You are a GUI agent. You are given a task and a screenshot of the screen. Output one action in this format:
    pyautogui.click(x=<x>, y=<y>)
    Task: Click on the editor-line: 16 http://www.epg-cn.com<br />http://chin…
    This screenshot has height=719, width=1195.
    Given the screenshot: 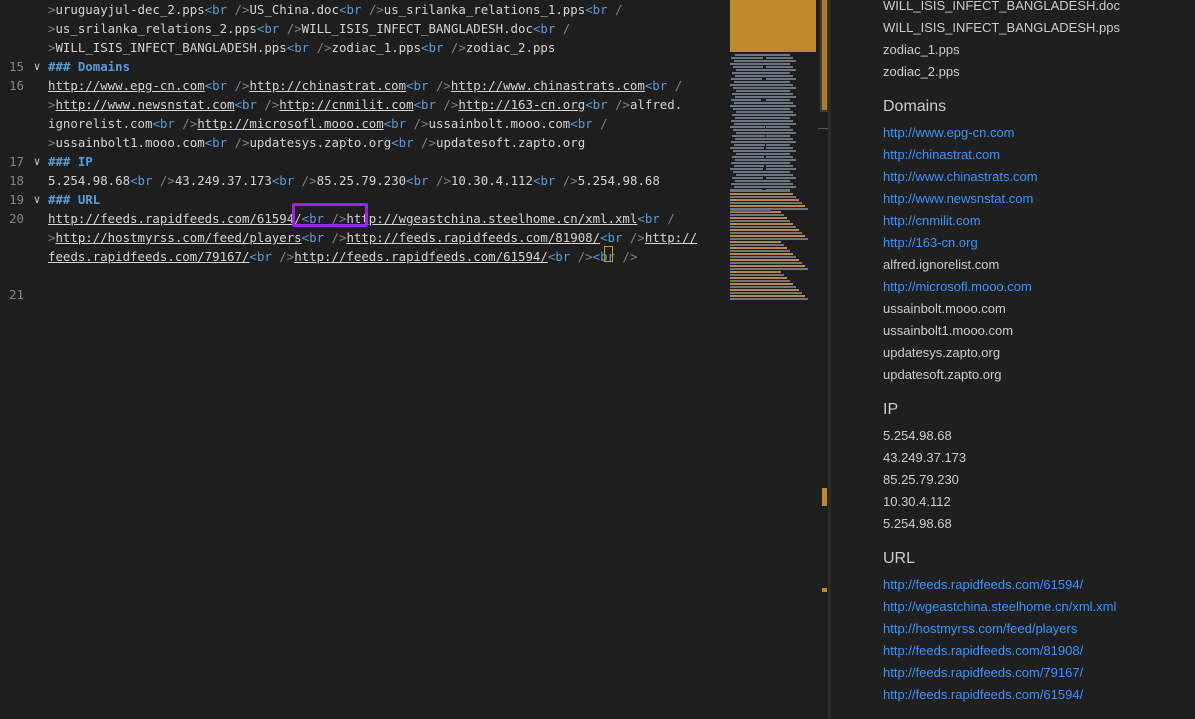 What is the action you would take?
    pyautogui.click(x=364, y=85)
    